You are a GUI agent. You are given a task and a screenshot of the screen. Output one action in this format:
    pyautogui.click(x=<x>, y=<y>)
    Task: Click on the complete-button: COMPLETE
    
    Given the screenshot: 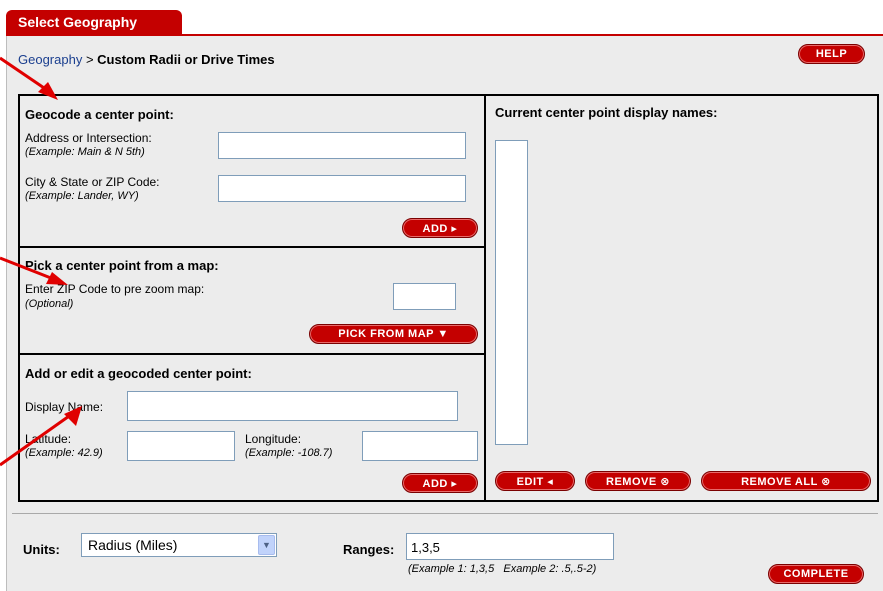 What is the action you would take?
    pyautogui.click(x=816, y=574)
    